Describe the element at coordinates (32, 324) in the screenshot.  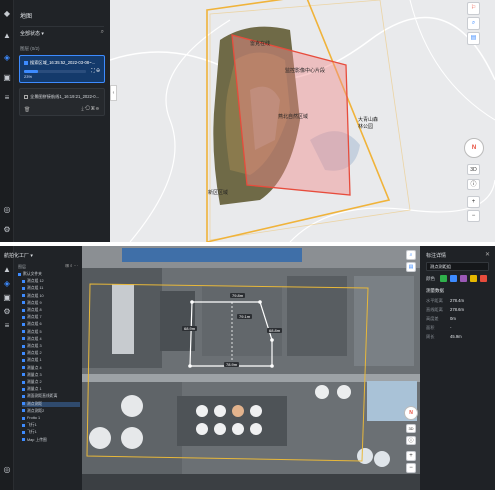
I see `tree-item: 测点组 6` at that location.